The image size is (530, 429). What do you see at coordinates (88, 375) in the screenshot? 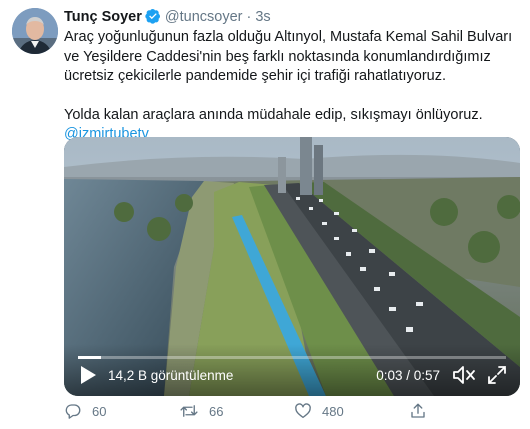
I see `play-icon` at bounding box center [88, 375].